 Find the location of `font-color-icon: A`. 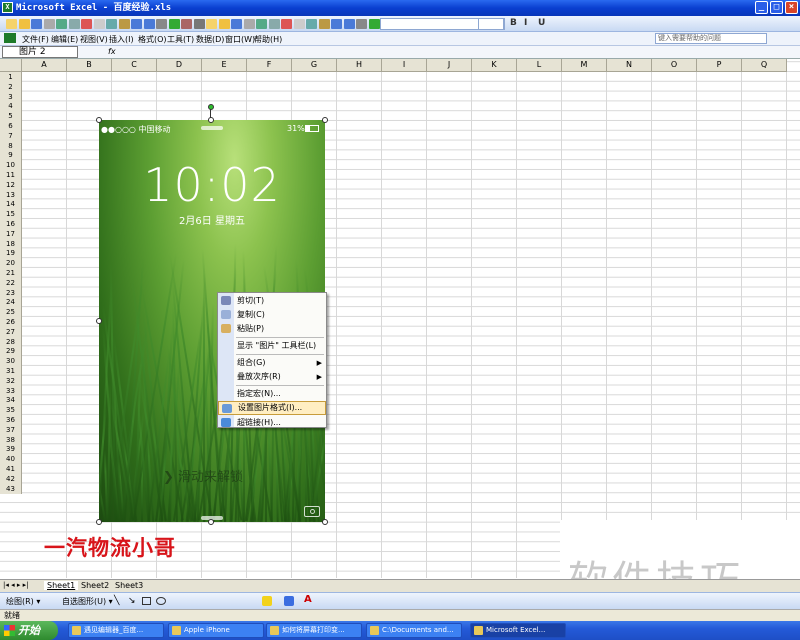

font-color-icon: A is located at coordinates (308, 599).